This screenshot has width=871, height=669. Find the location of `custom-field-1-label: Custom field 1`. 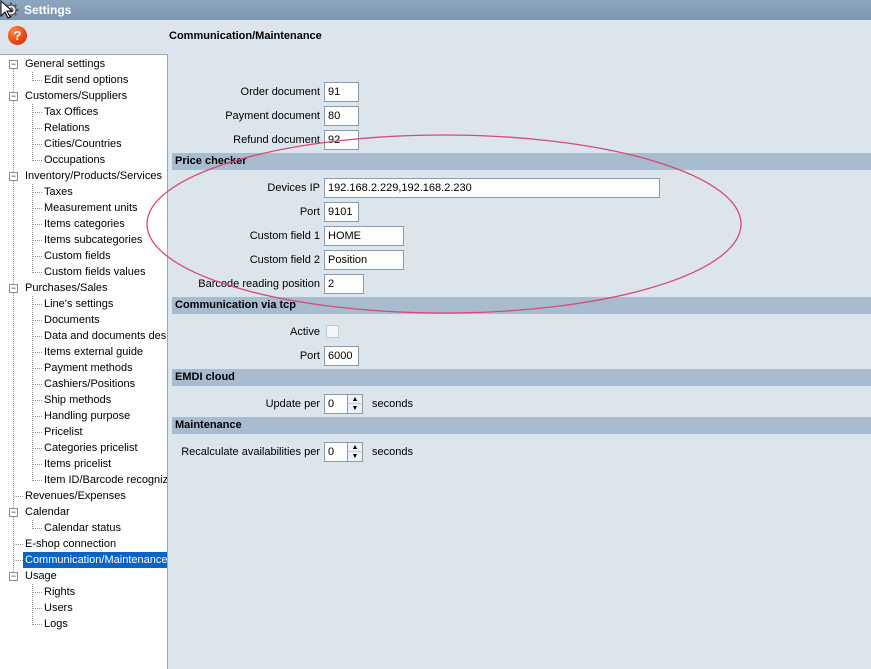

custom-field-1-label: Custom field 1 is located at coordinates (284, 236).